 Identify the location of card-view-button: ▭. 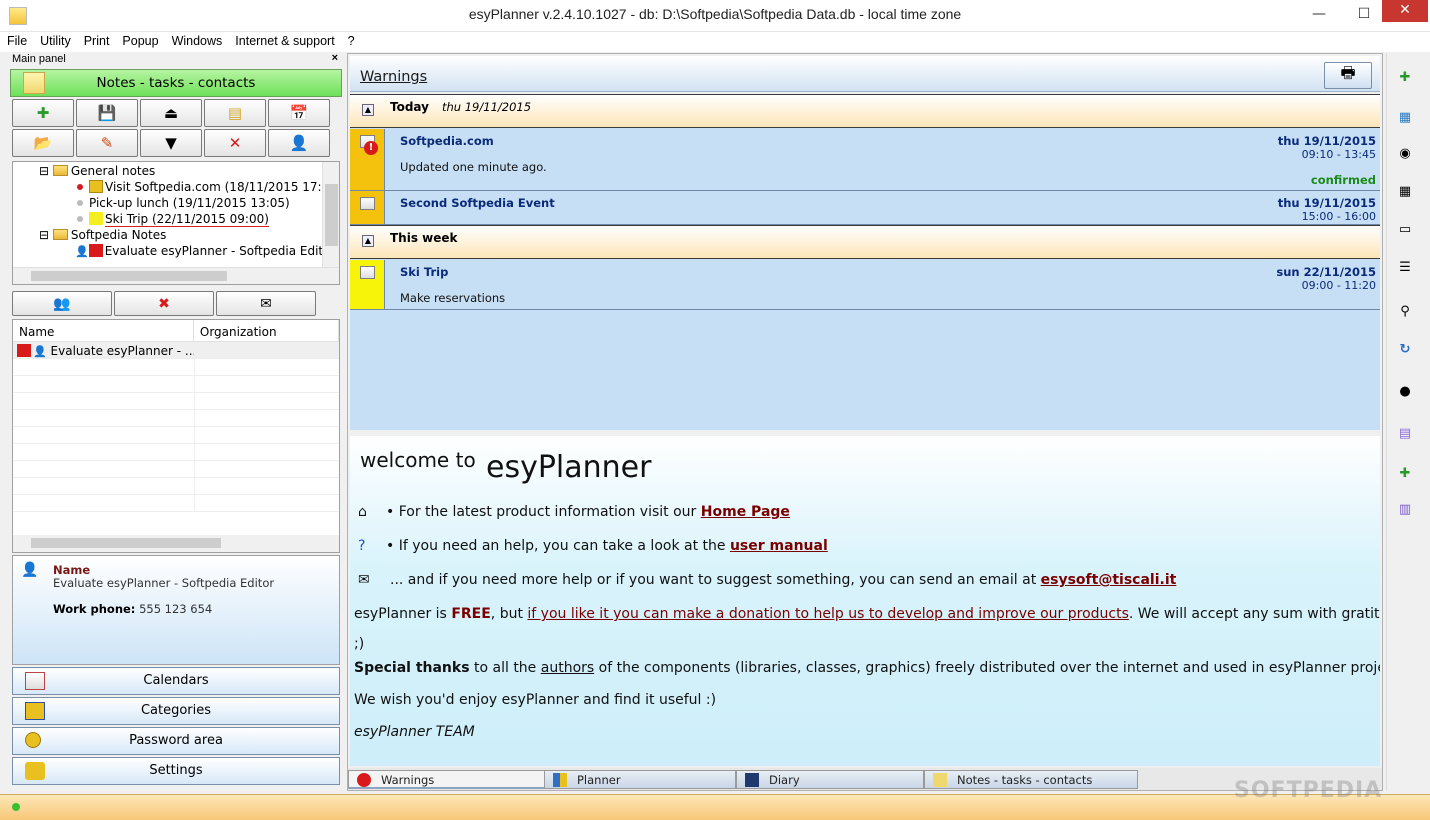
(1405, 229).